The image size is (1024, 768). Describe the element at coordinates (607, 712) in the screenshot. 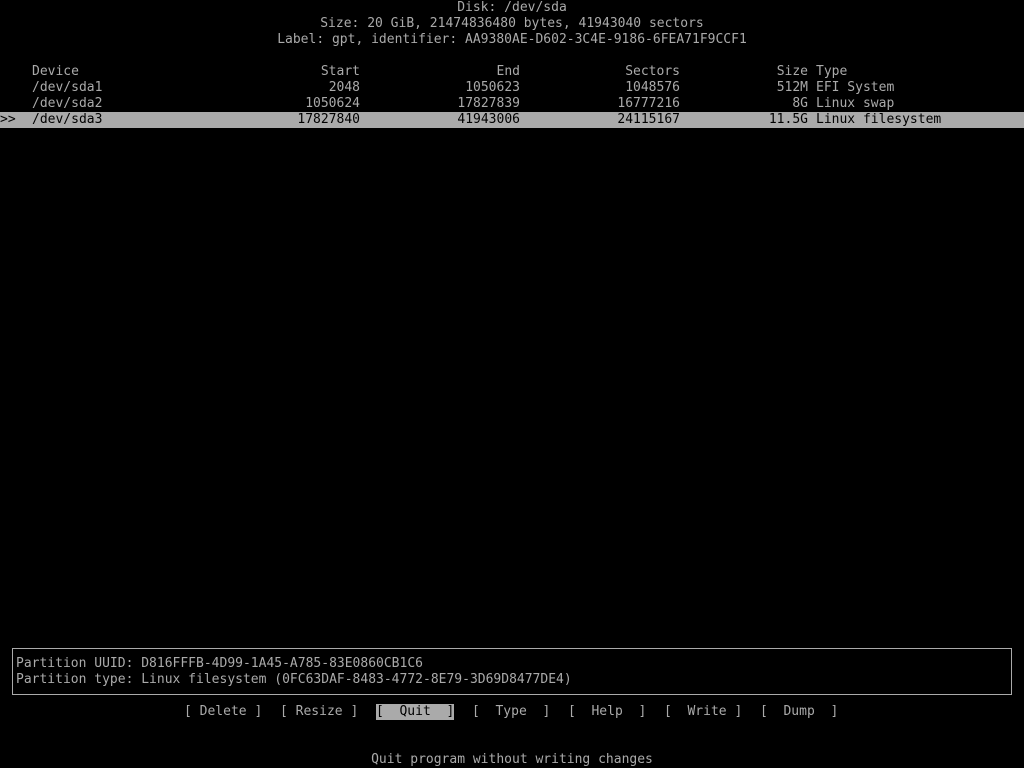

I see `help-button: [ Help ]` at that location.